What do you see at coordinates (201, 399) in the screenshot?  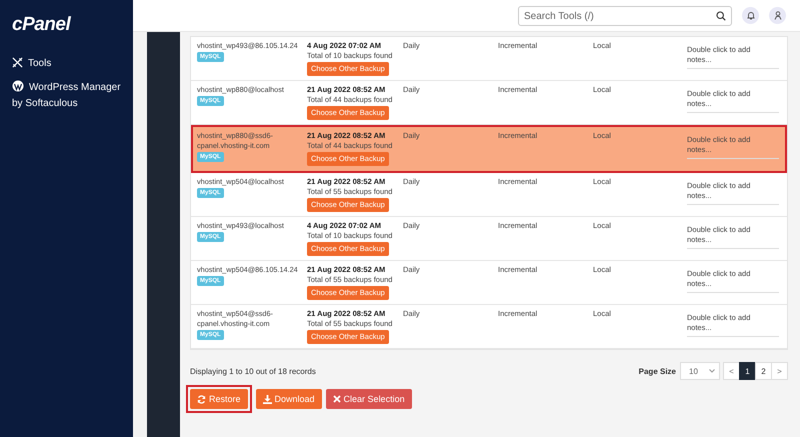 I see `refresh-icon` at bounding box center [201, 399].